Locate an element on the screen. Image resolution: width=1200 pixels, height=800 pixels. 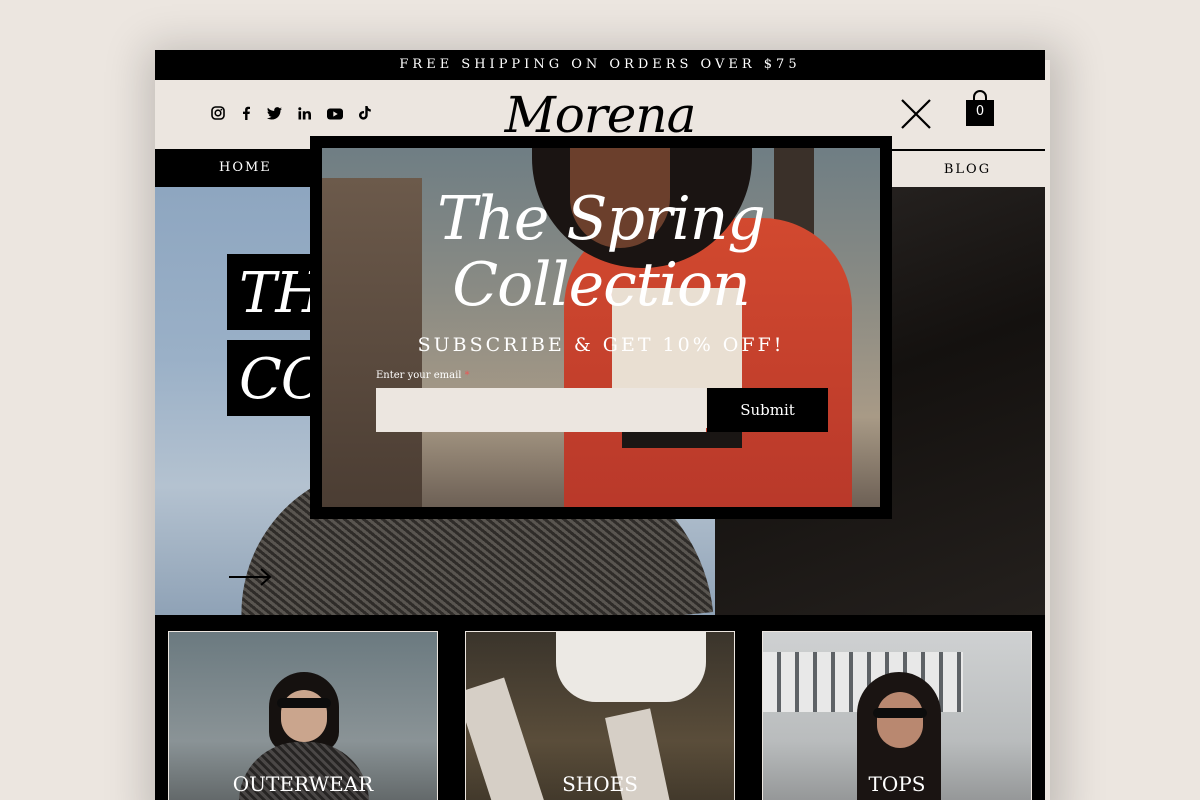
cart-count: 0 is located at coordinates (980, 111).